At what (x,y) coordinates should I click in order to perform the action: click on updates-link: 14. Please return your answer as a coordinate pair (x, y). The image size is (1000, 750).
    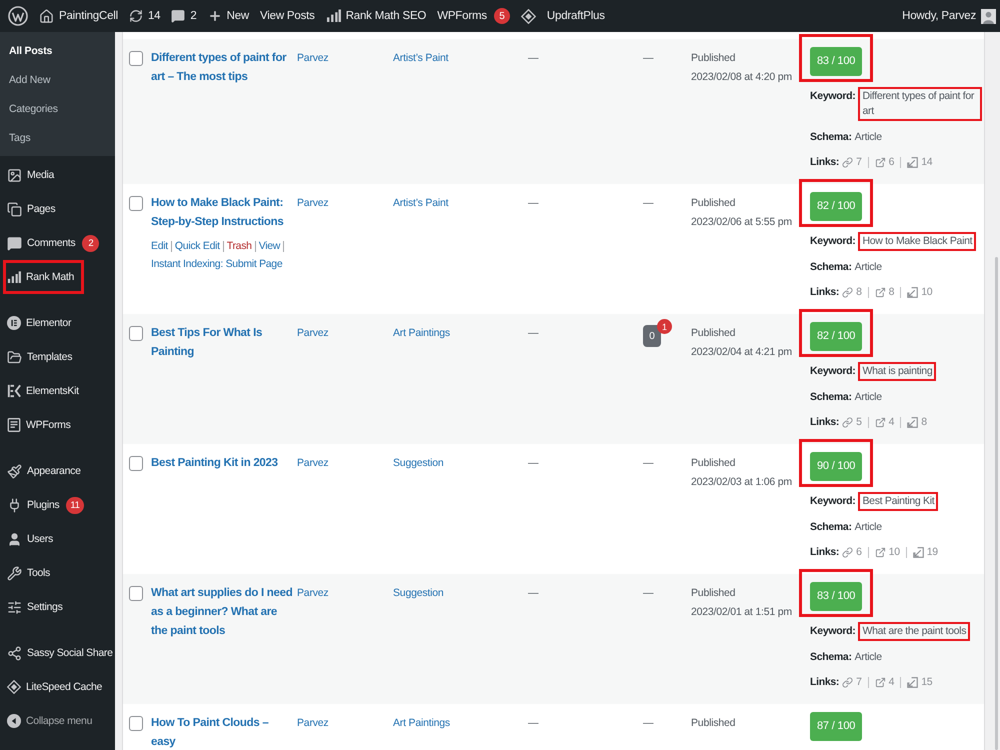
    Looking at the image, I should click on (144, 16).